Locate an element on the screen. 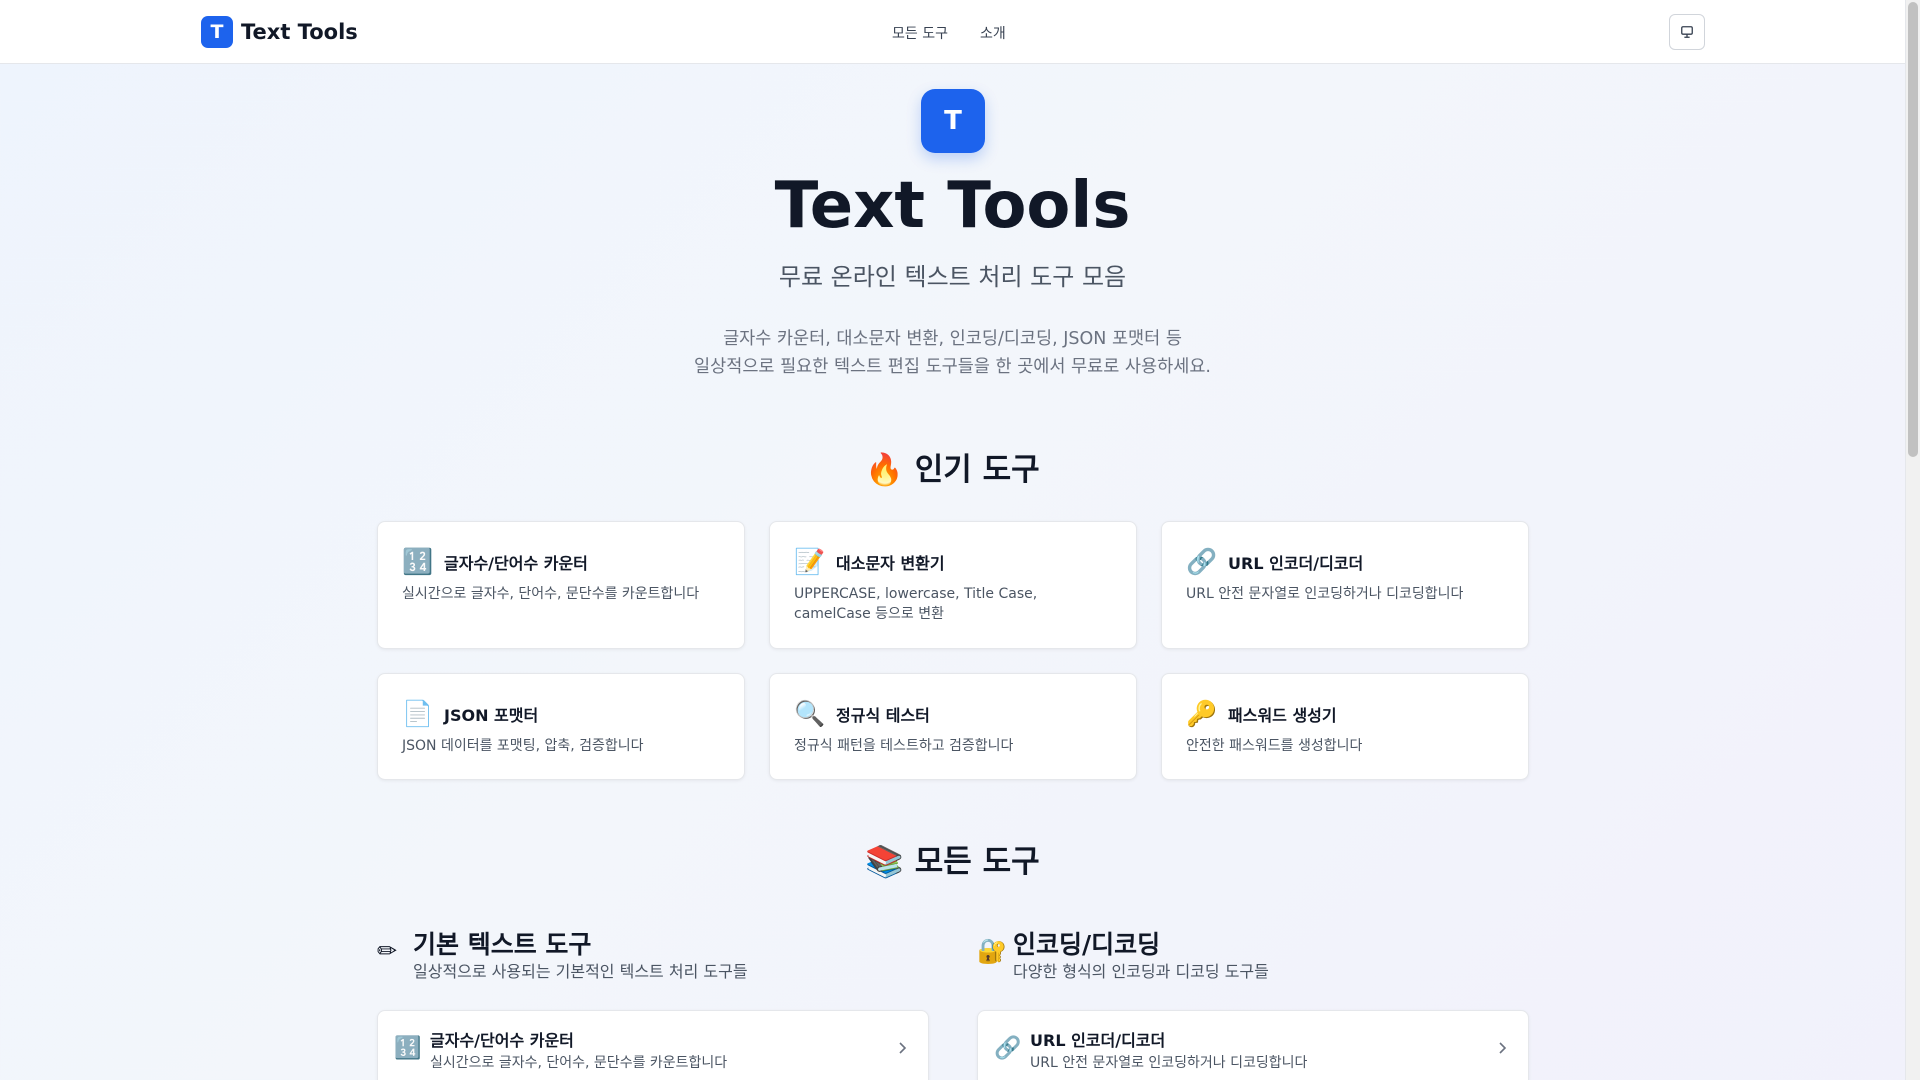  card-title: 대소문자 변환기 is located at coordinates (890, 563).